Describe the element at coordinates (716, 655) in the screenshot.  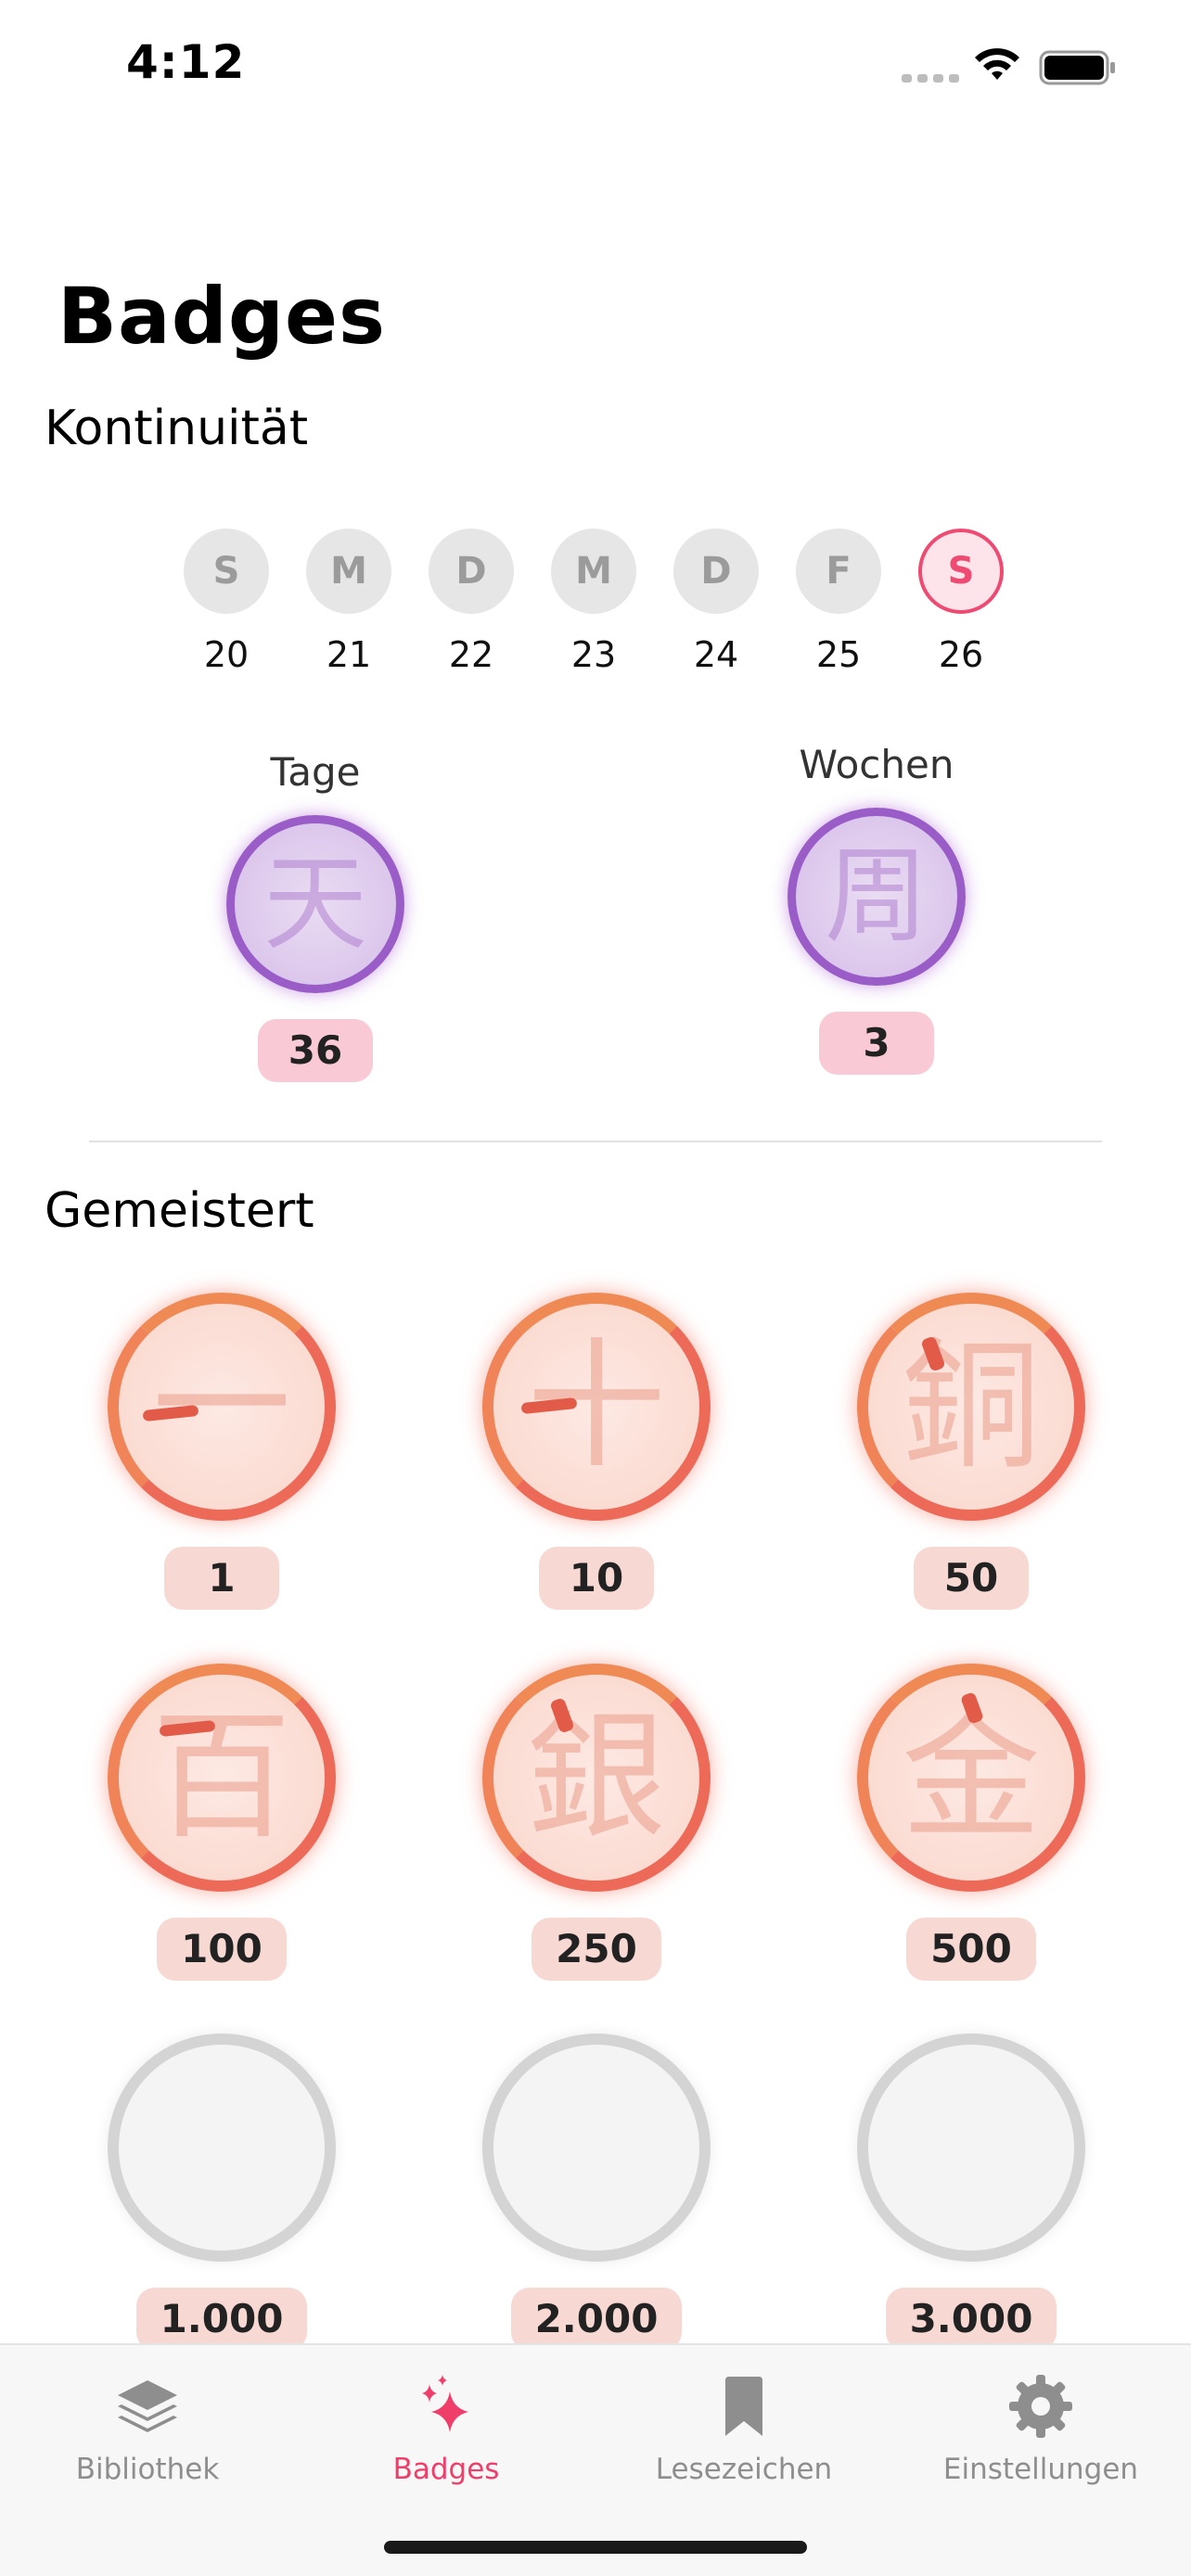
I see `day-number: 24` at that location.